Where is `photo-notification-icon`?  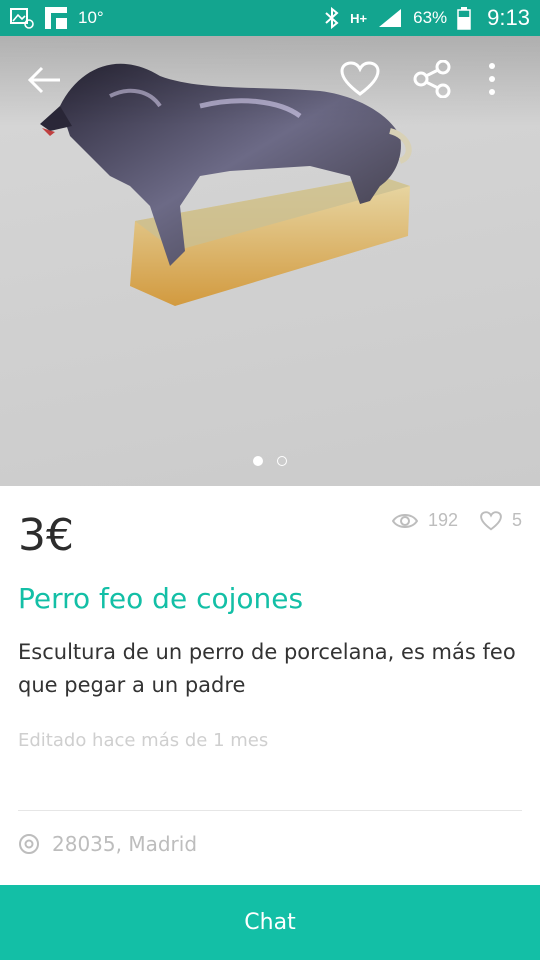
photo-notification-icon is located at coordinates (22, 18).